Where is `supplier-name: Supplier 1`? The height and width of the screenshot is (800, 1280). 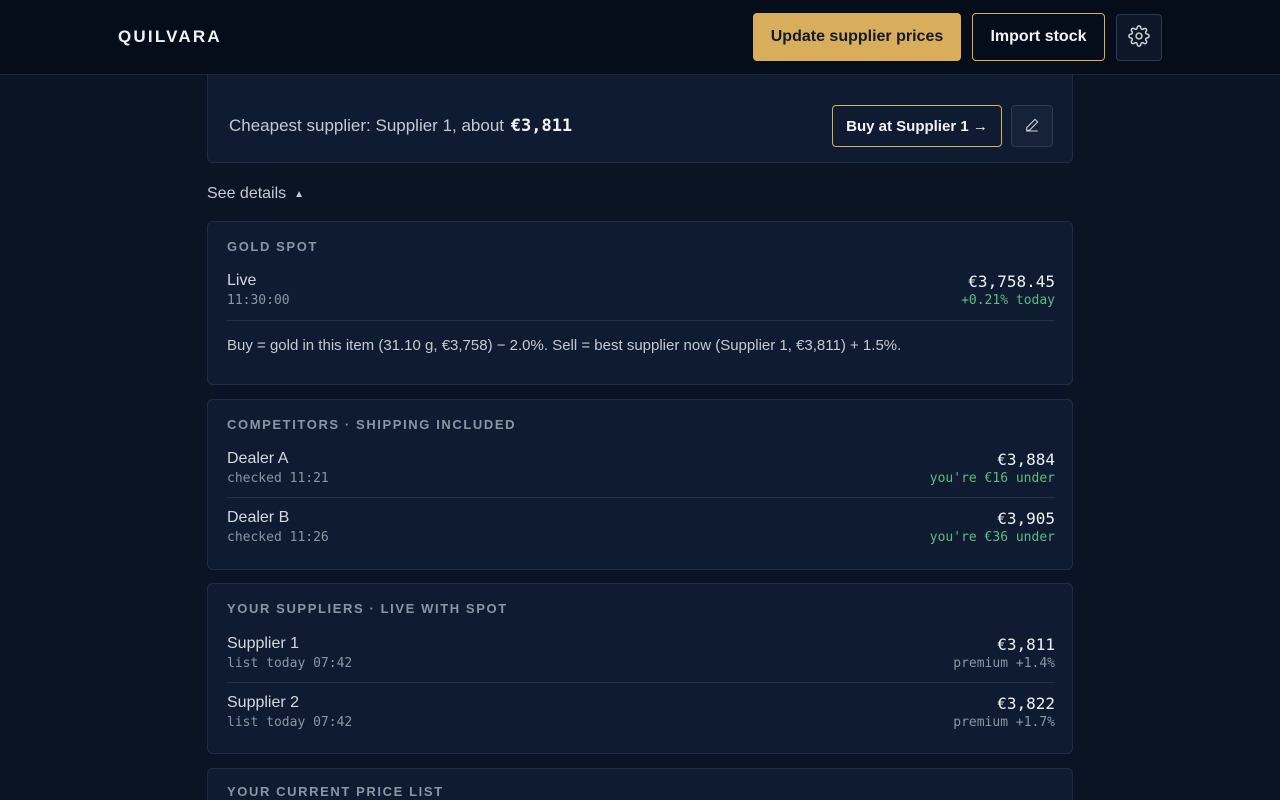 supplier-name: Supplier 1 is located at coordinates (263, 643).